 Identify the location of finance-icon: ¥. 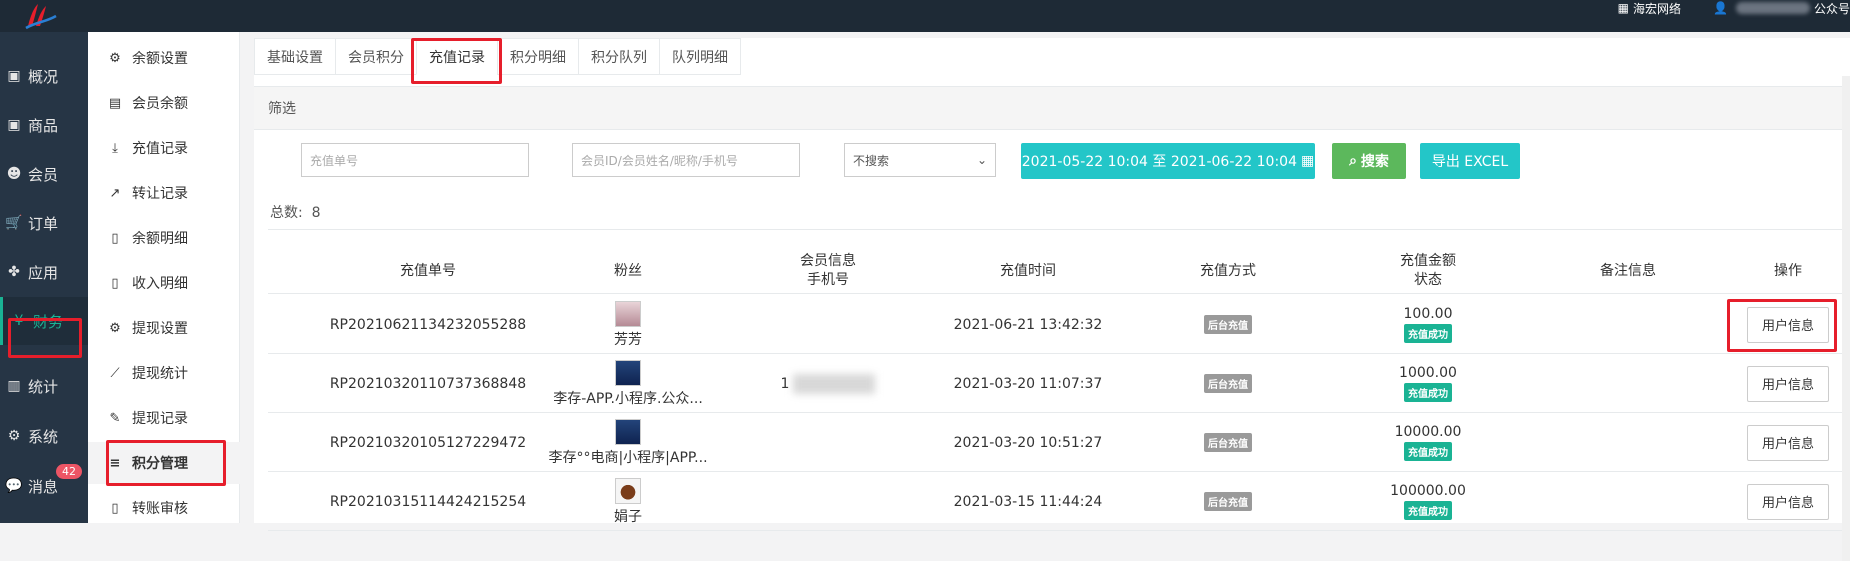
(19, 321).